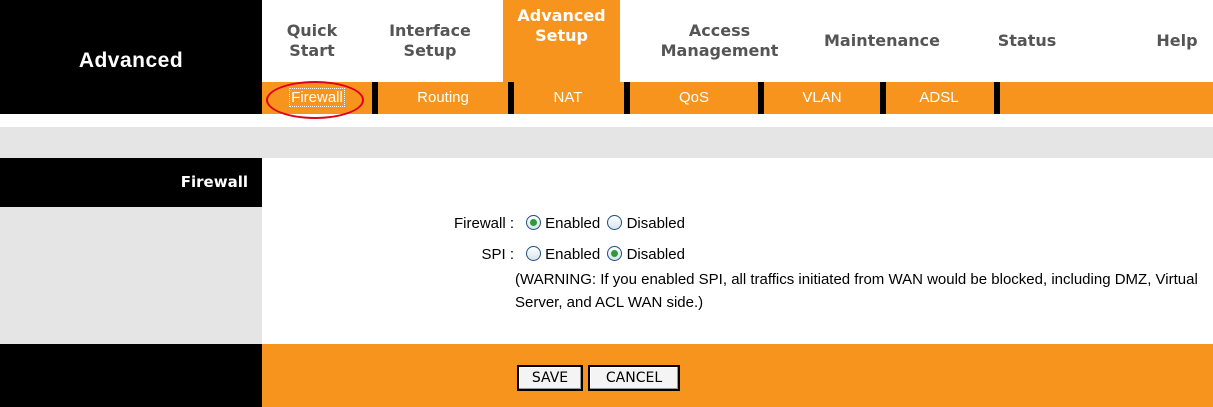 Image resolution: width=1213 pixels, height=407 pixels. Describe the element at coordinates (997, 98) in the screenshot. I see `subnav-divider` at that location.